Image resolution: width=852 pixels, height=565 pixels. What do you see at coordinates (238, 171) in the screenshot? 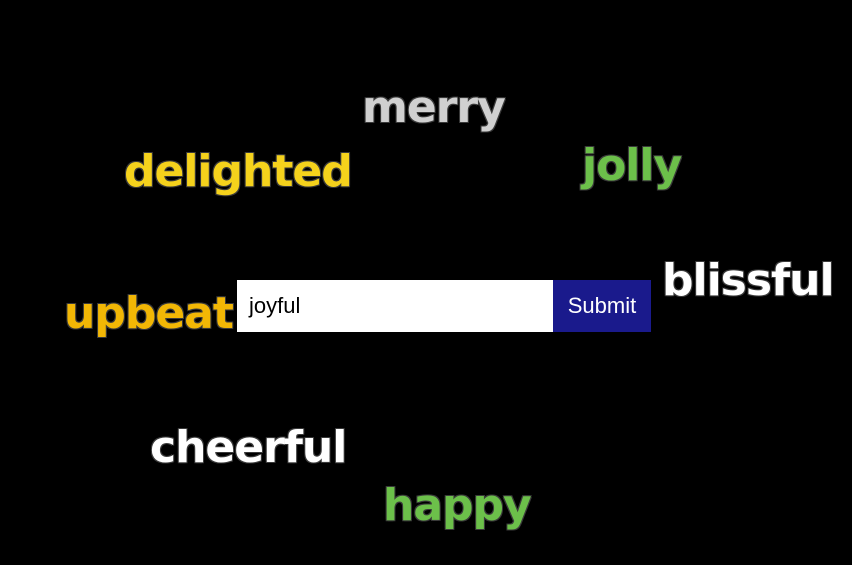
I see `word-delighted: delighted` at bounding box center [238, 171].